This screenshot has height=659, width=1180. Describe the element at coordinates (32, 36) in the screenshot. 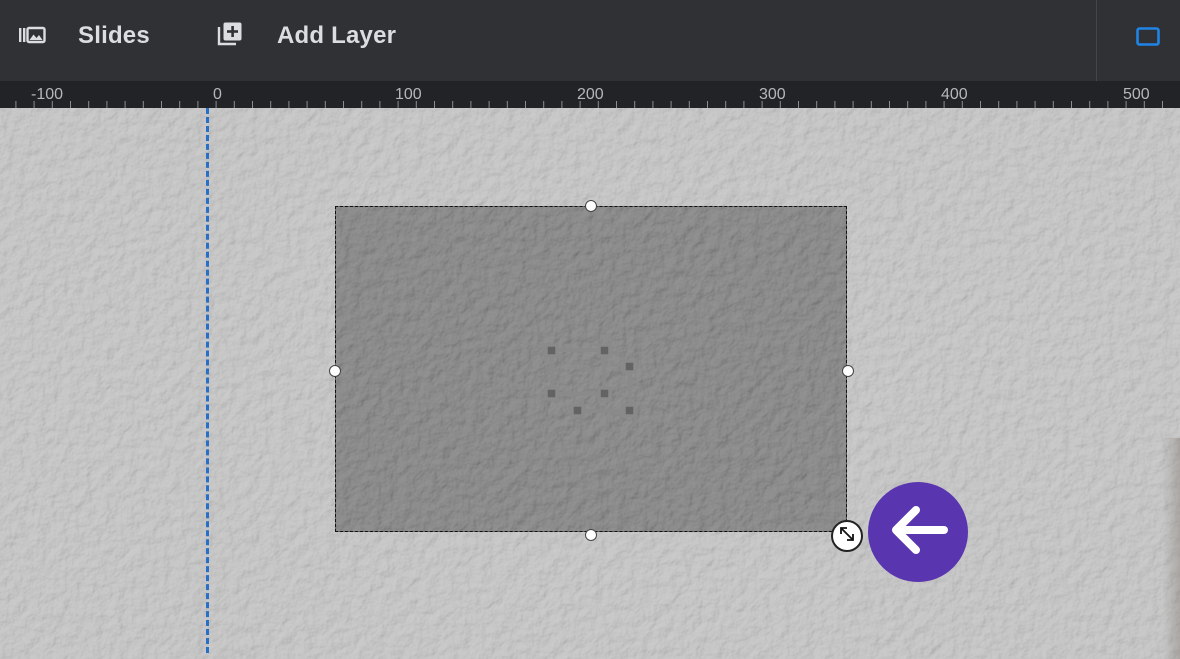

I see `slides-library-icon` at that location.